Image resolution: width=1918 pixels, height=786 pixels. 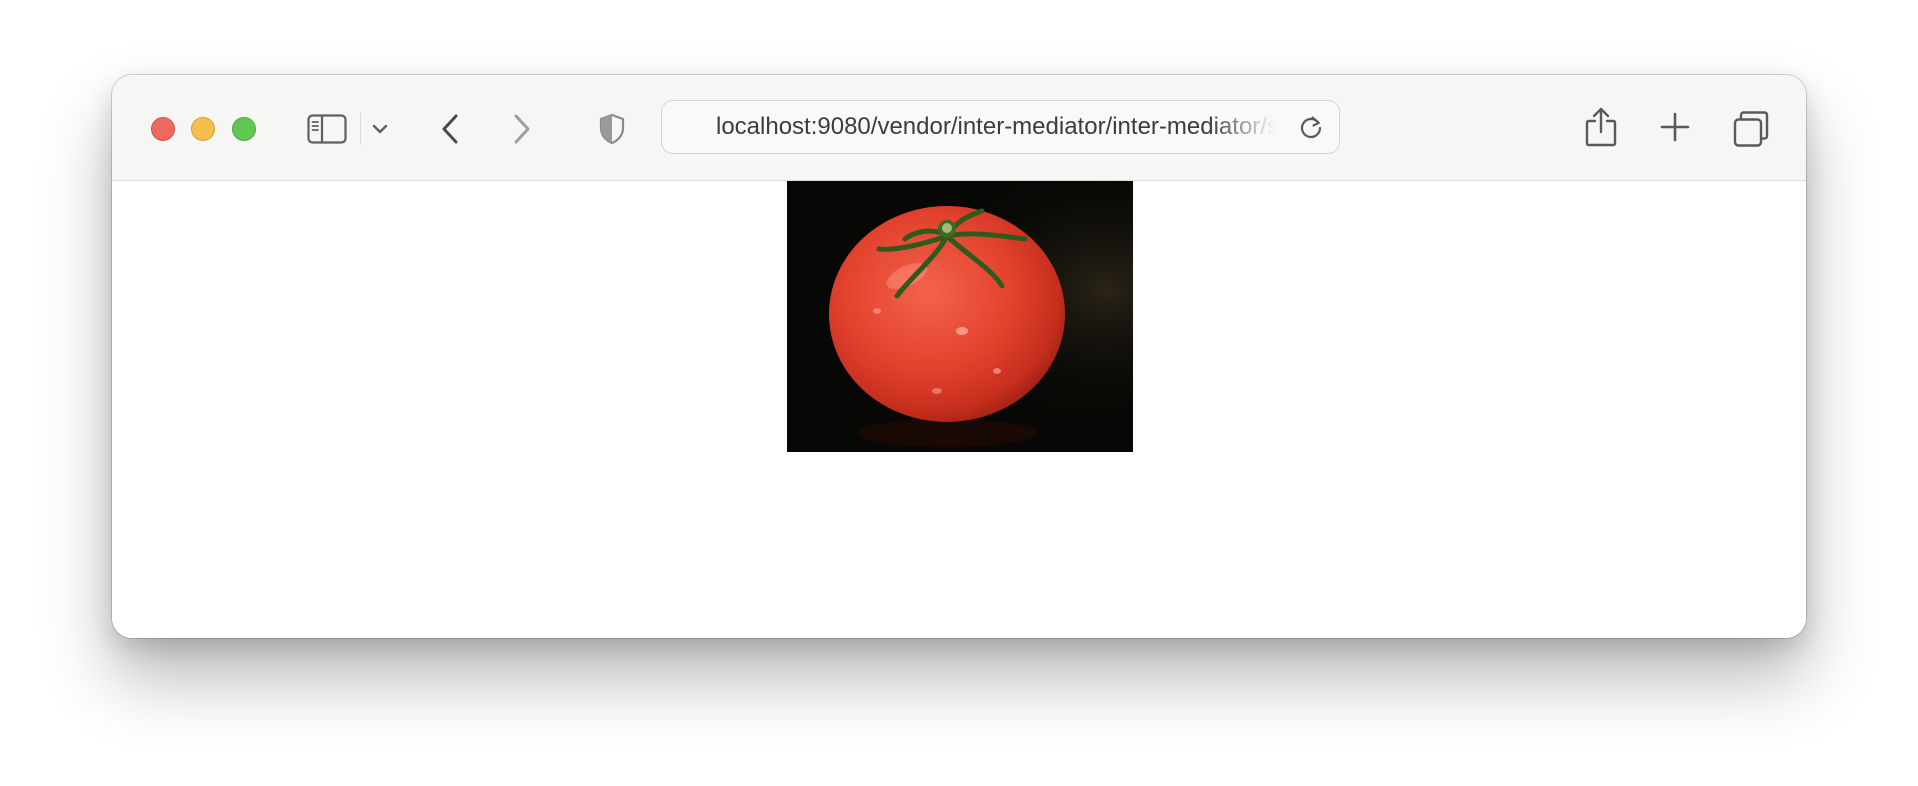 I want to click on sidebar-toggle-button, so click(x=327, y=129).